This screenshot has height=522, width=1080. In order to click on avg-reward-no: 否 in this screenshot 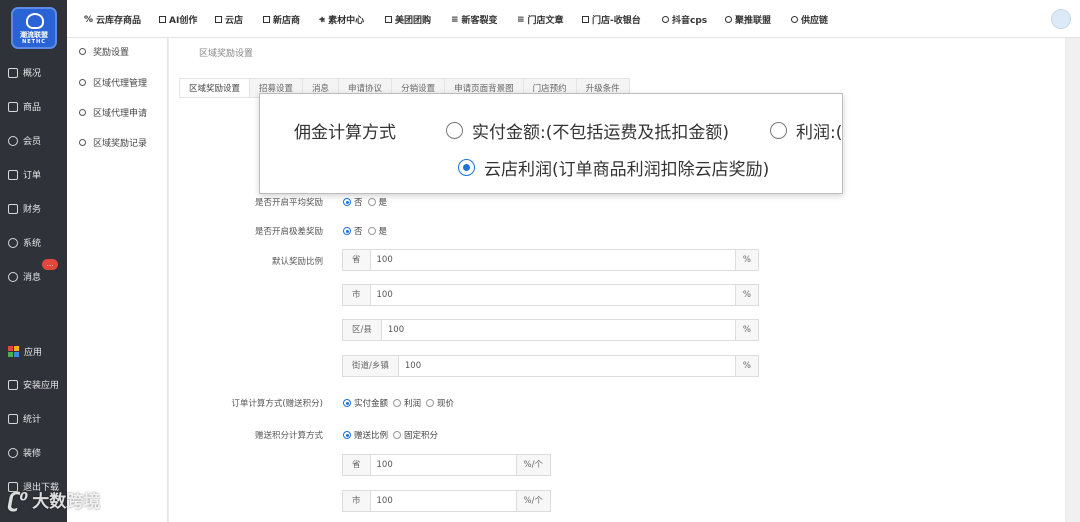, I will do `click(353, 202)`.